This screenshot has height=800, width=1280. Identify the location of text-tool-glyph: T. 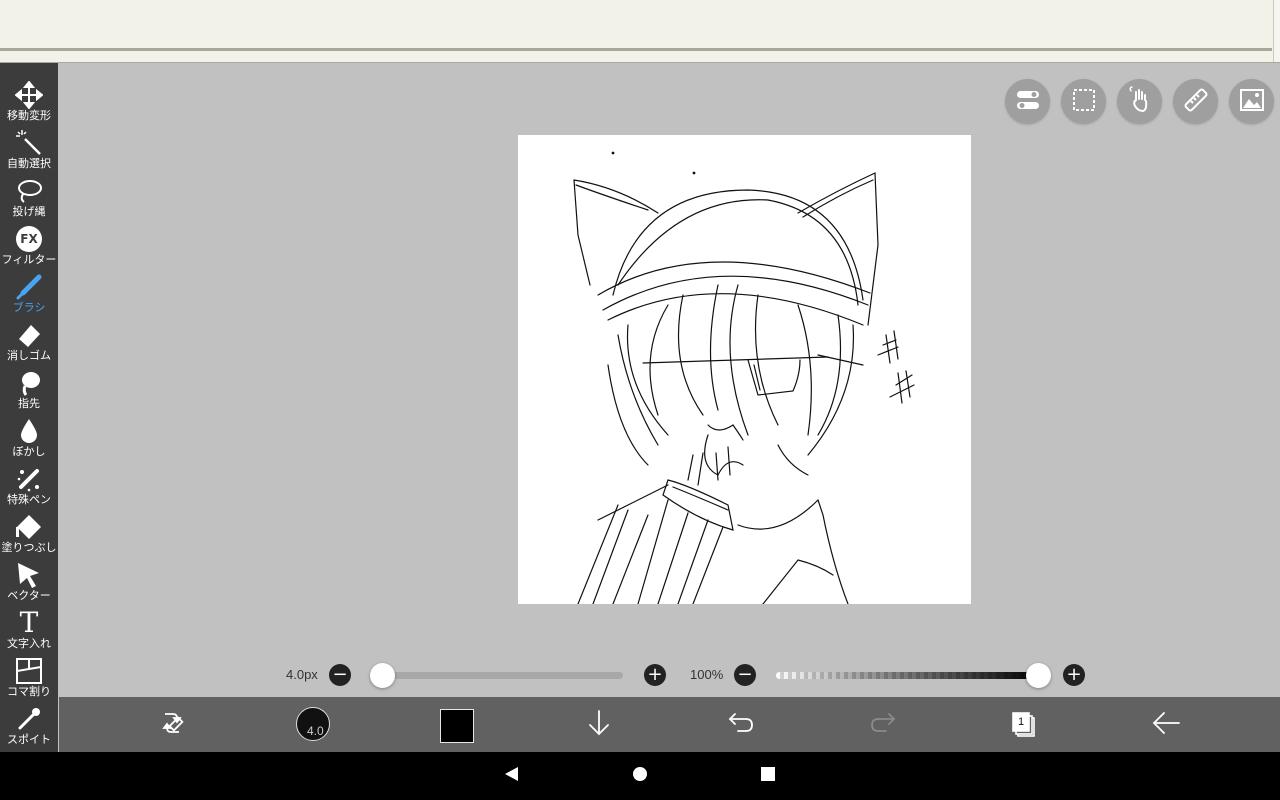
(29, 622).